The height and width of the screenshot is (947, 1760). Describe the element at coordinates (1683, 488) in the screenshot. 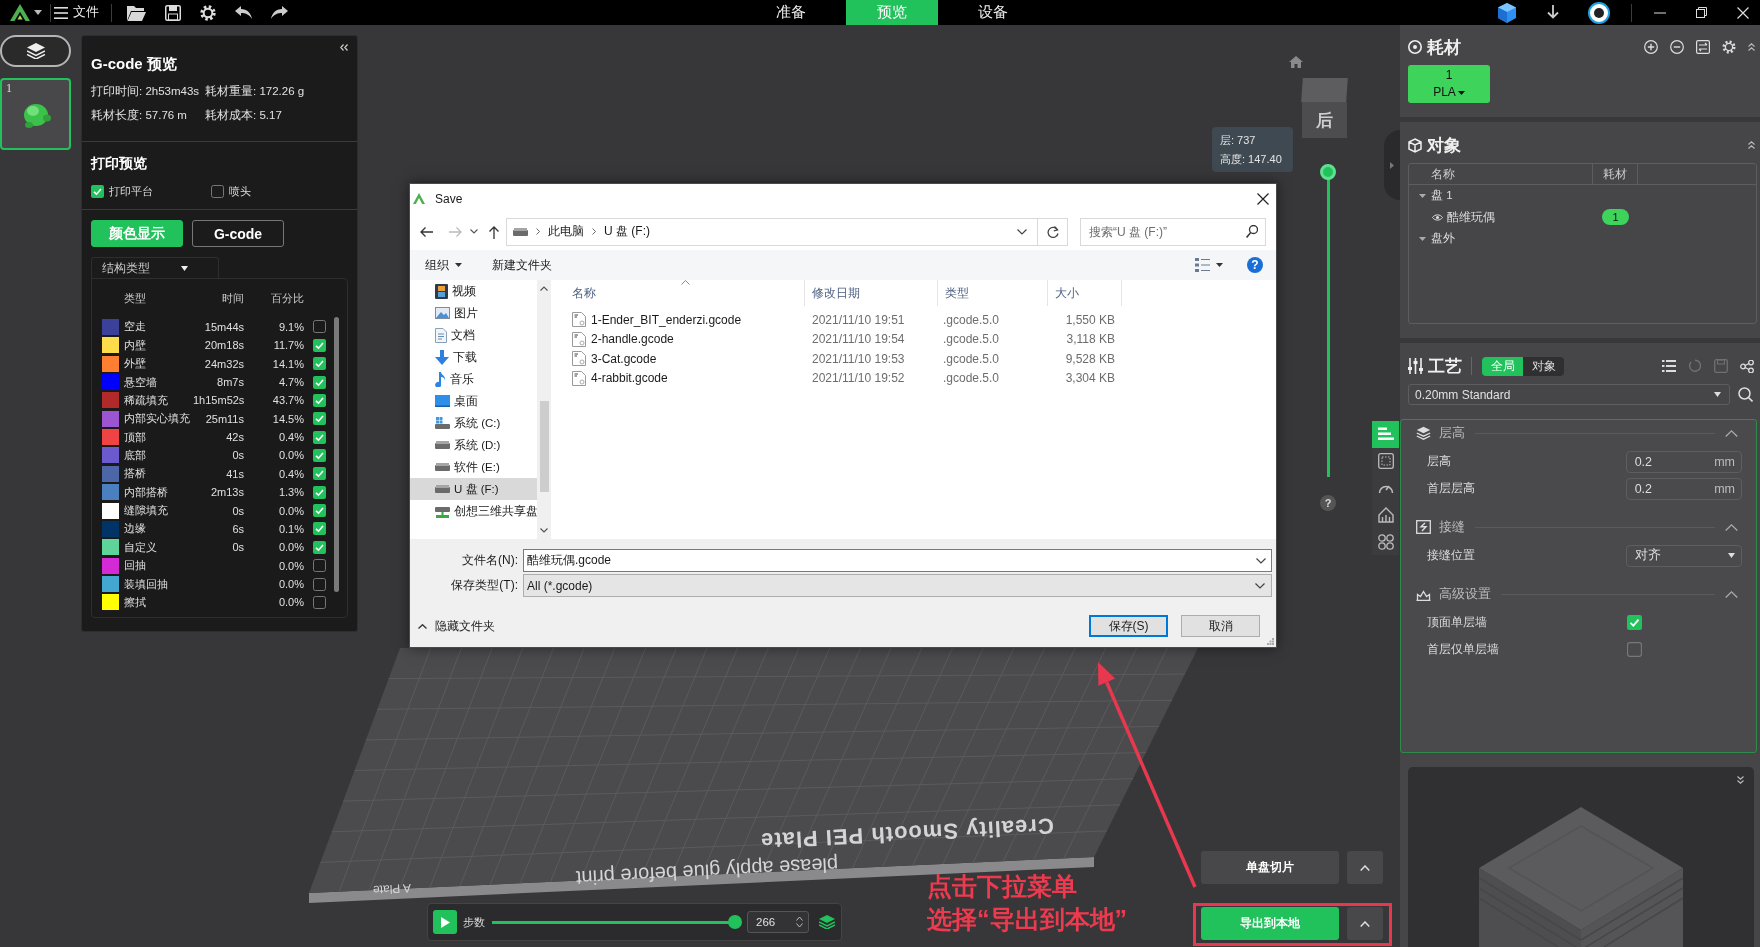

I see `number-input: 0.2 mm` at that location.